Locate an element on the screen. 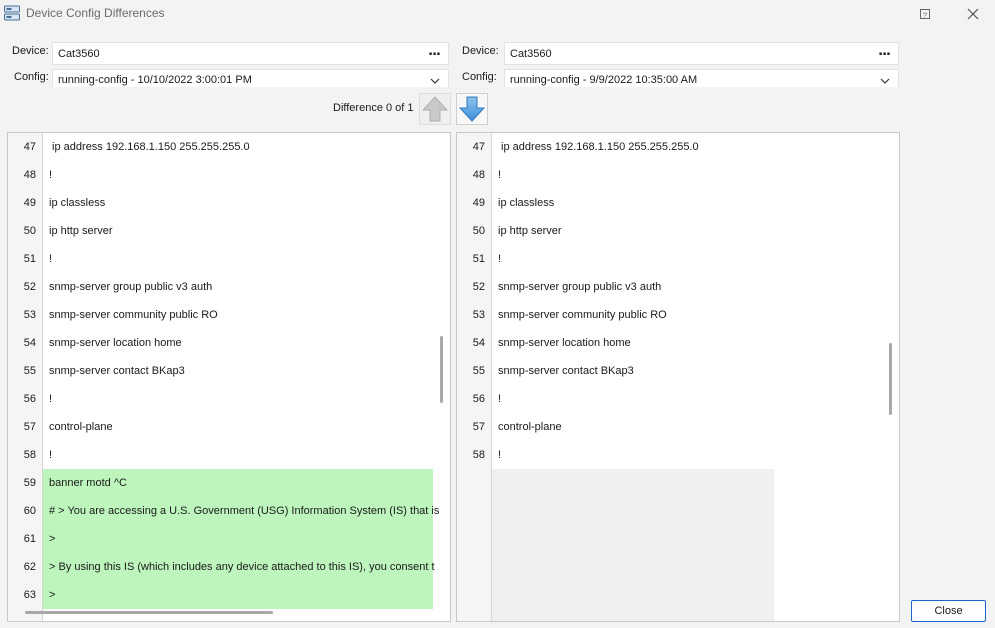 This screenshot has height=628, width=995. arrow-up-icon is located at coordinates (435, 109).